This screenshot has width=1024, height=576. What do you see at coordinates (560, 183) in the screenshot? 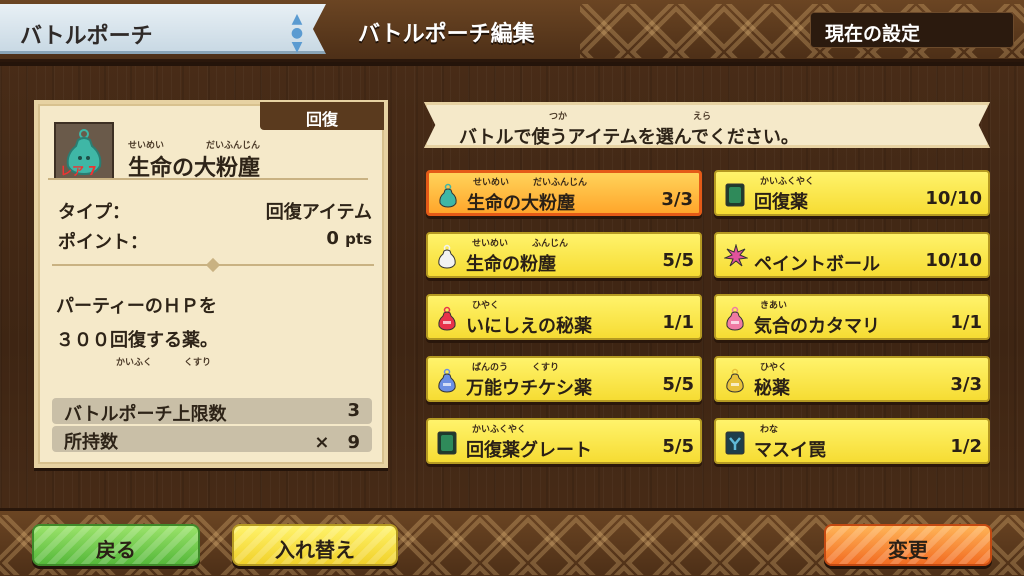
I see `item-furigana: だいふんじん` at bounding box center [560, 183].